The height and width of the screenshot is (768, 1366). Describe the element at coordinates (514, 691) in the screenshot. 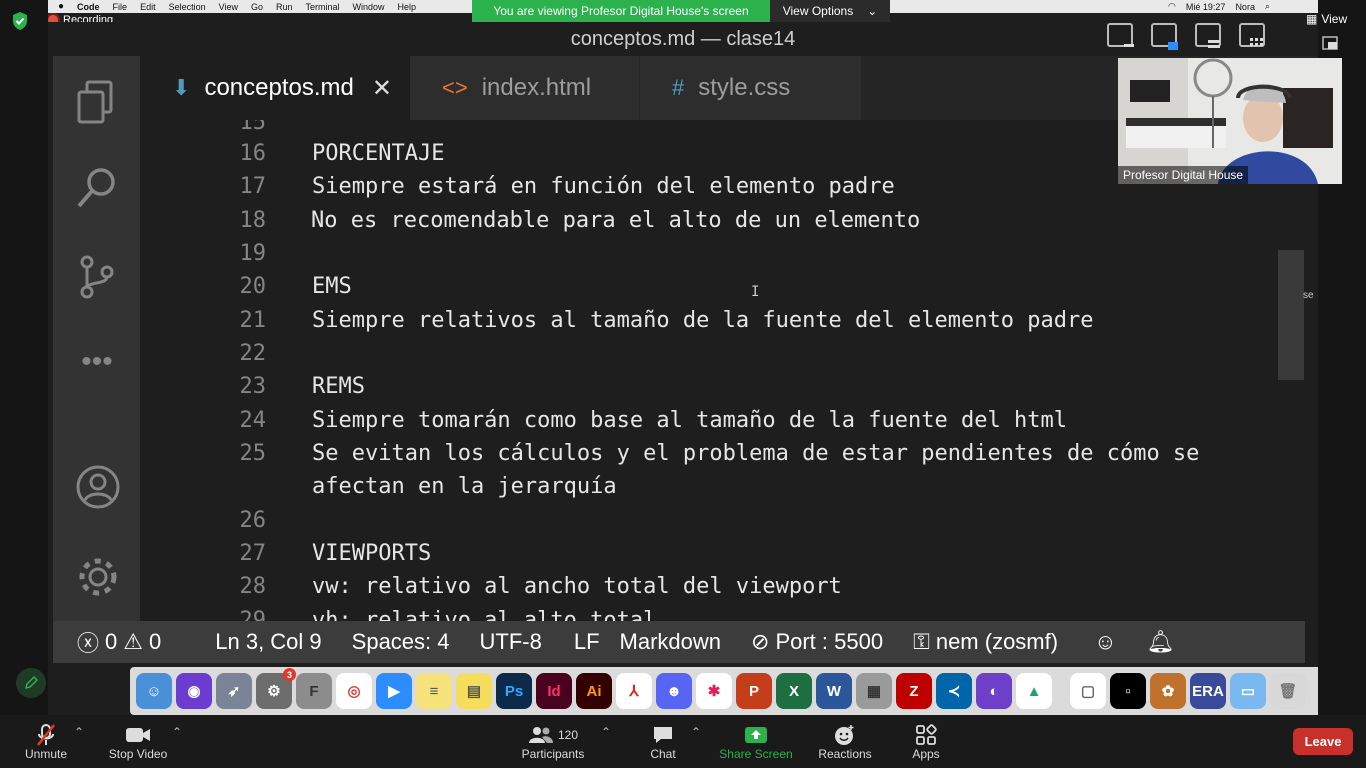

I see `photoshop-icon: Ps` at that location.